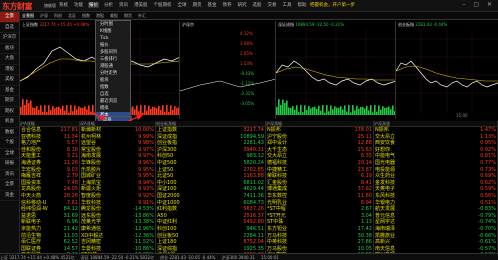  What do you see at coordinates (319, 196) in the screenshot?
I see `table-row: 华东数控 11.80` at bounding box center [319, 196].